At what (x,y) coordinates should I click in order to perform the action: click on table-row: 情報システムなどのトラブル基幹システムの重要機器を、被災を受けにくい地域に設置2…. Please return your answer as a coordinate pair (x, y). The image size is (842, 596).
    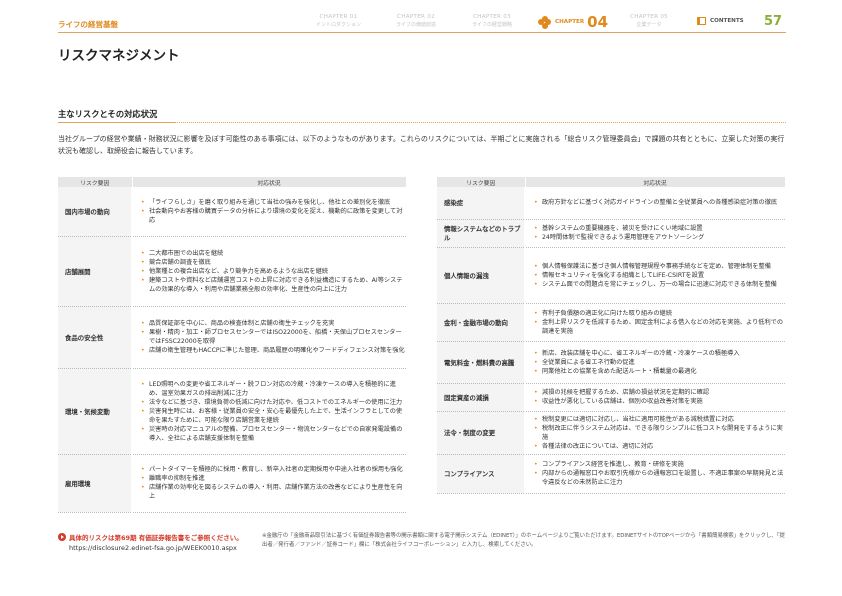
    Looking at the image, I should click on (611, 233).